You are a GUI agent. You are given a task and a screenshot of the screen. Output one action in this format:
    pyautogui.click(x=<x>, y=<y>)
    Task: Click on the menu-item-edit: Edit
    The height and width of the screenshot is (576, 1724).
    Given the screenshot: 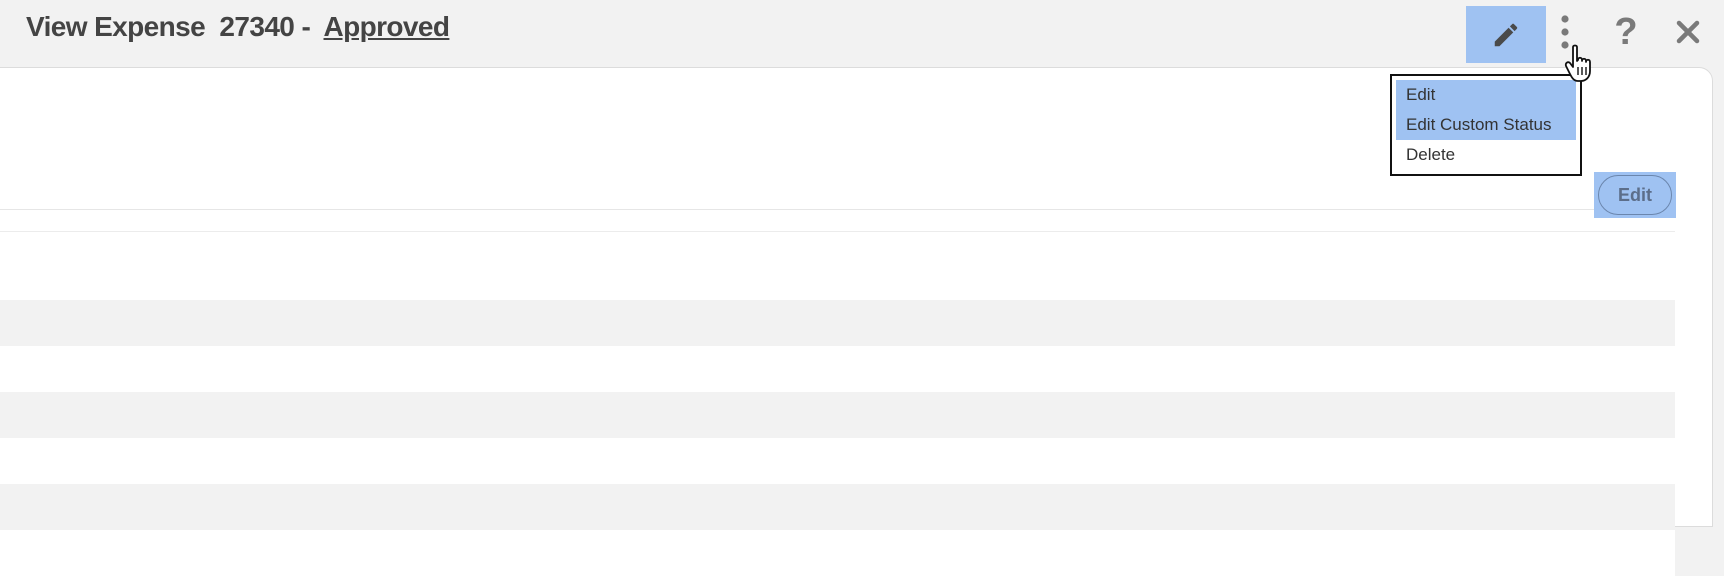 What is the action you would take?
    pyautogui.click(x=1486, y=95)
    